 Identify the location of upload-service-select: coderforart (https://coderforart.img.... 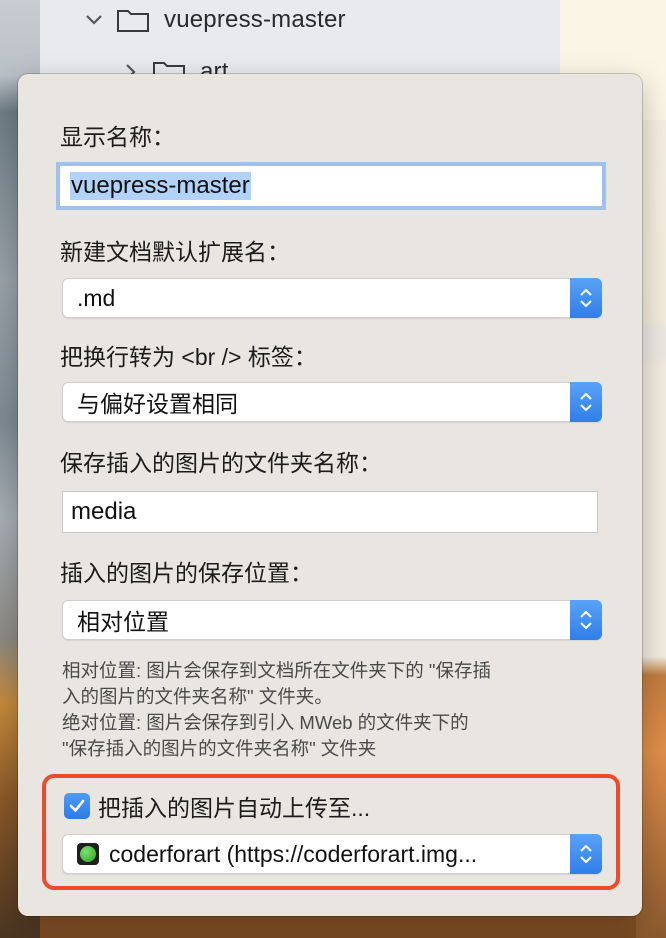
(332, 854).